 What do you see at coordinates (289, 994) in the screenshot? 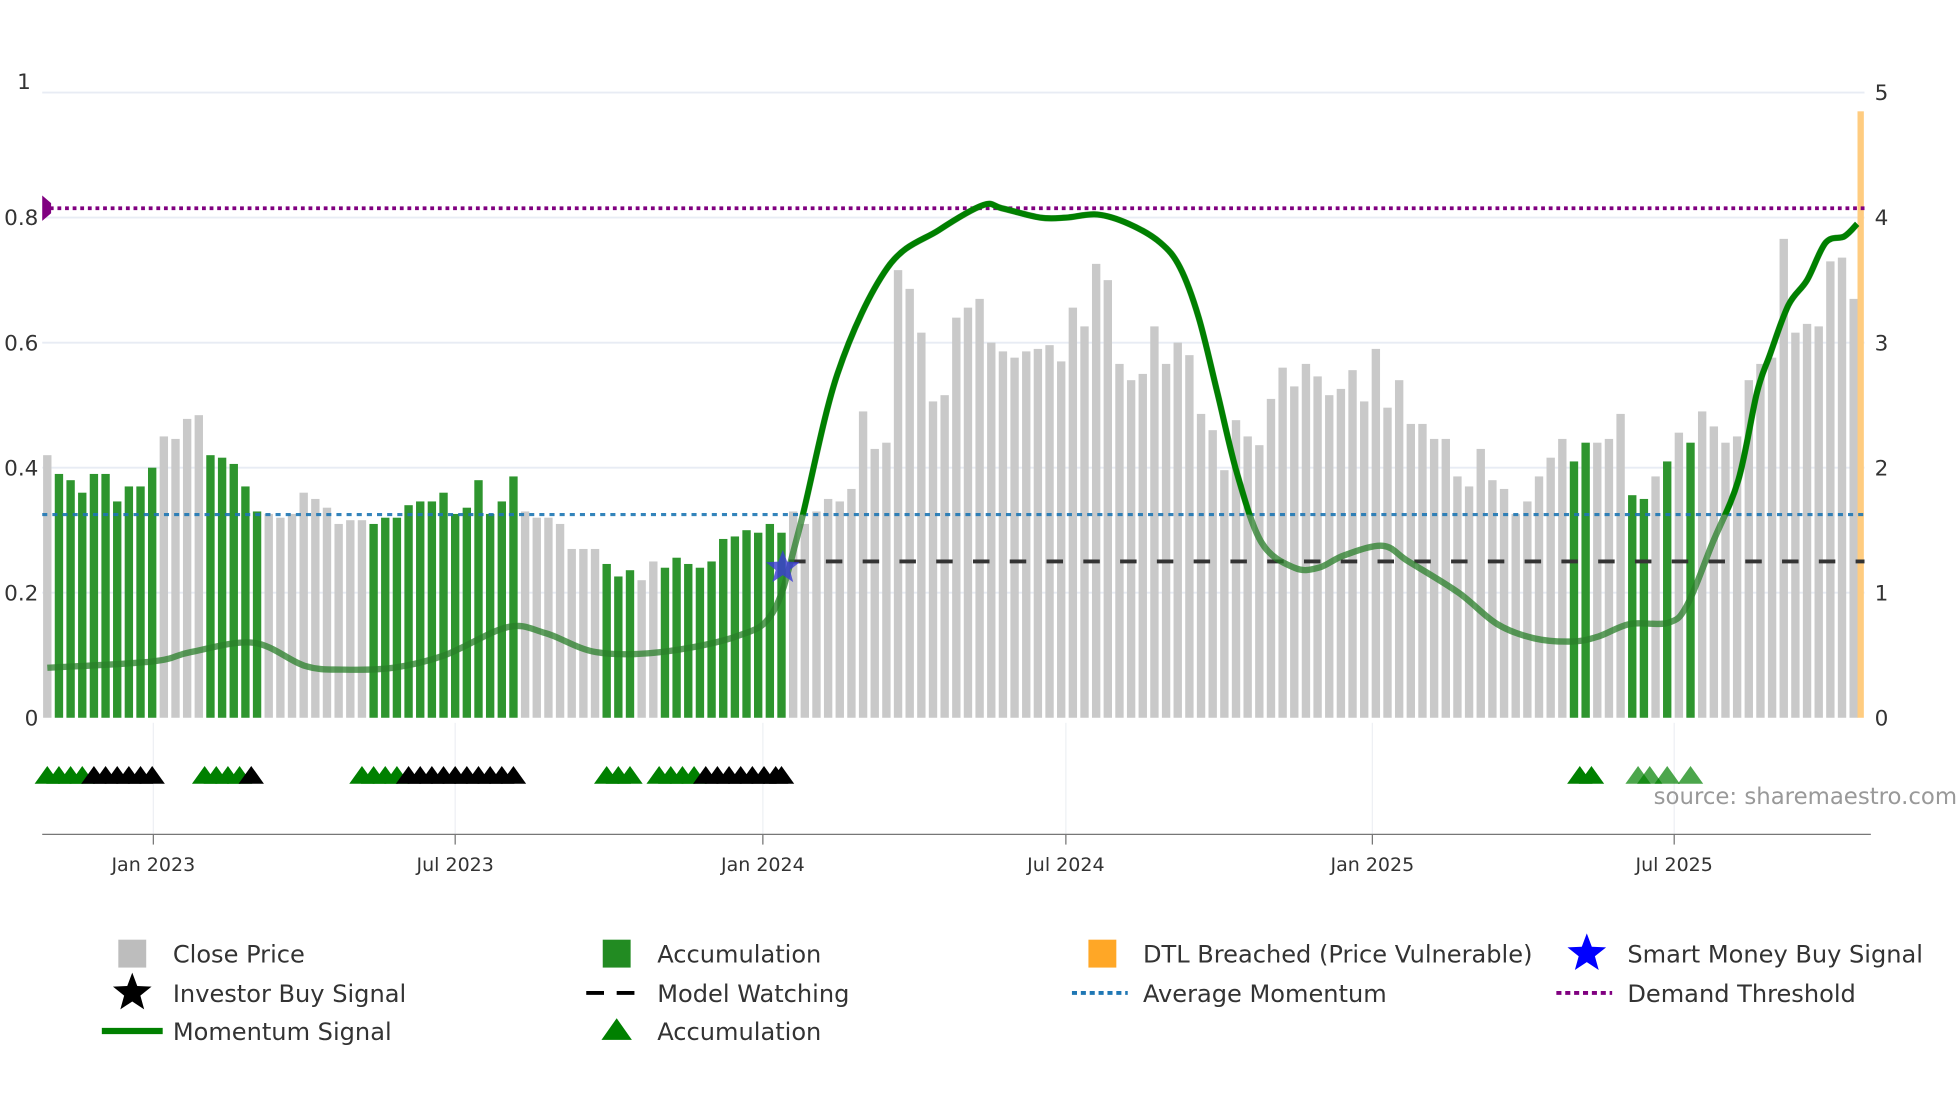
I see `legend-label: Investor Buy Signal` at bounding box center [289, 994].